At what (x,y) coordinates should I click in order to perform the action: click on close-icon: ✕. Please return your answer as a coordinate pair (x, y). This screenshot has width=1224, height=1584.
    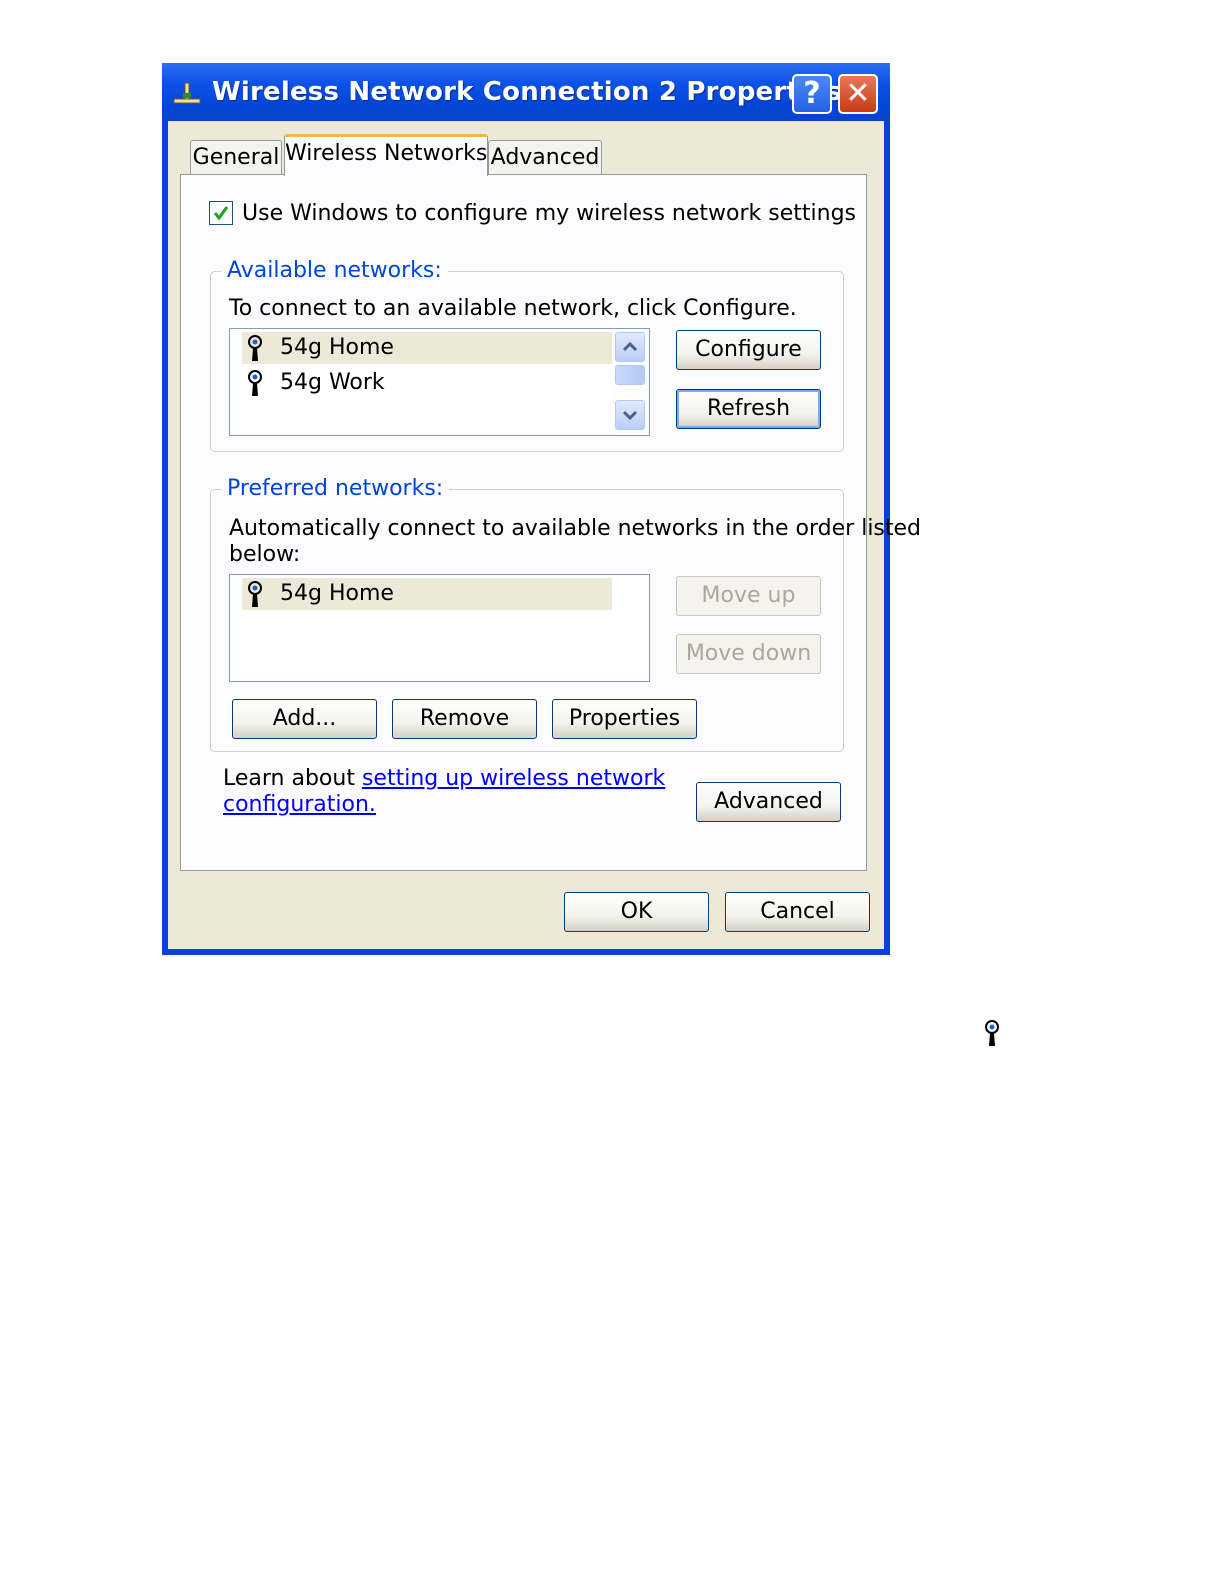
    Looking at the image, I should click on (858, 93).